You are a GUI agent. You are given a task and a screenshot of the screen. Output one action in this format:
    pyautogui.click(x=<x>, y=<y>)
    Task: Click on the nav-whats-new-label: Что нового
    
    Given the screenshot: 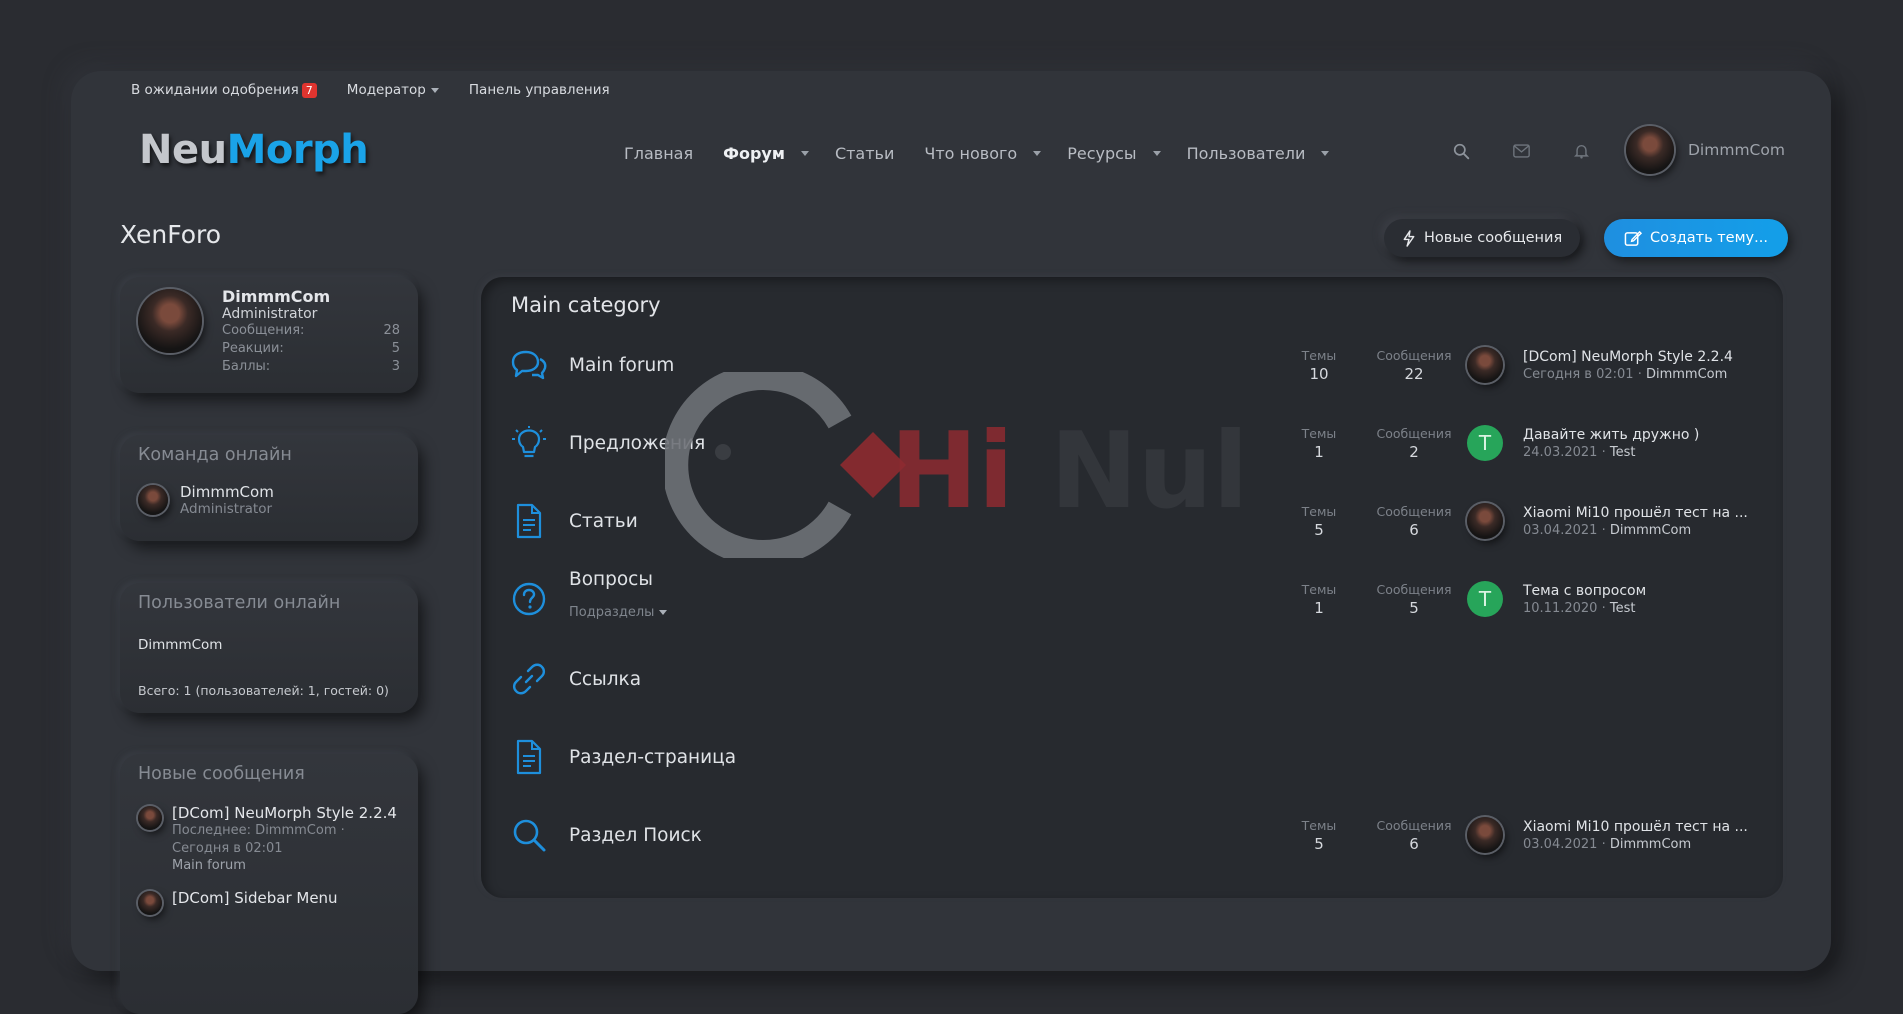 What is the action you would take?
    pyautogui.click(x=971, y=153)
    